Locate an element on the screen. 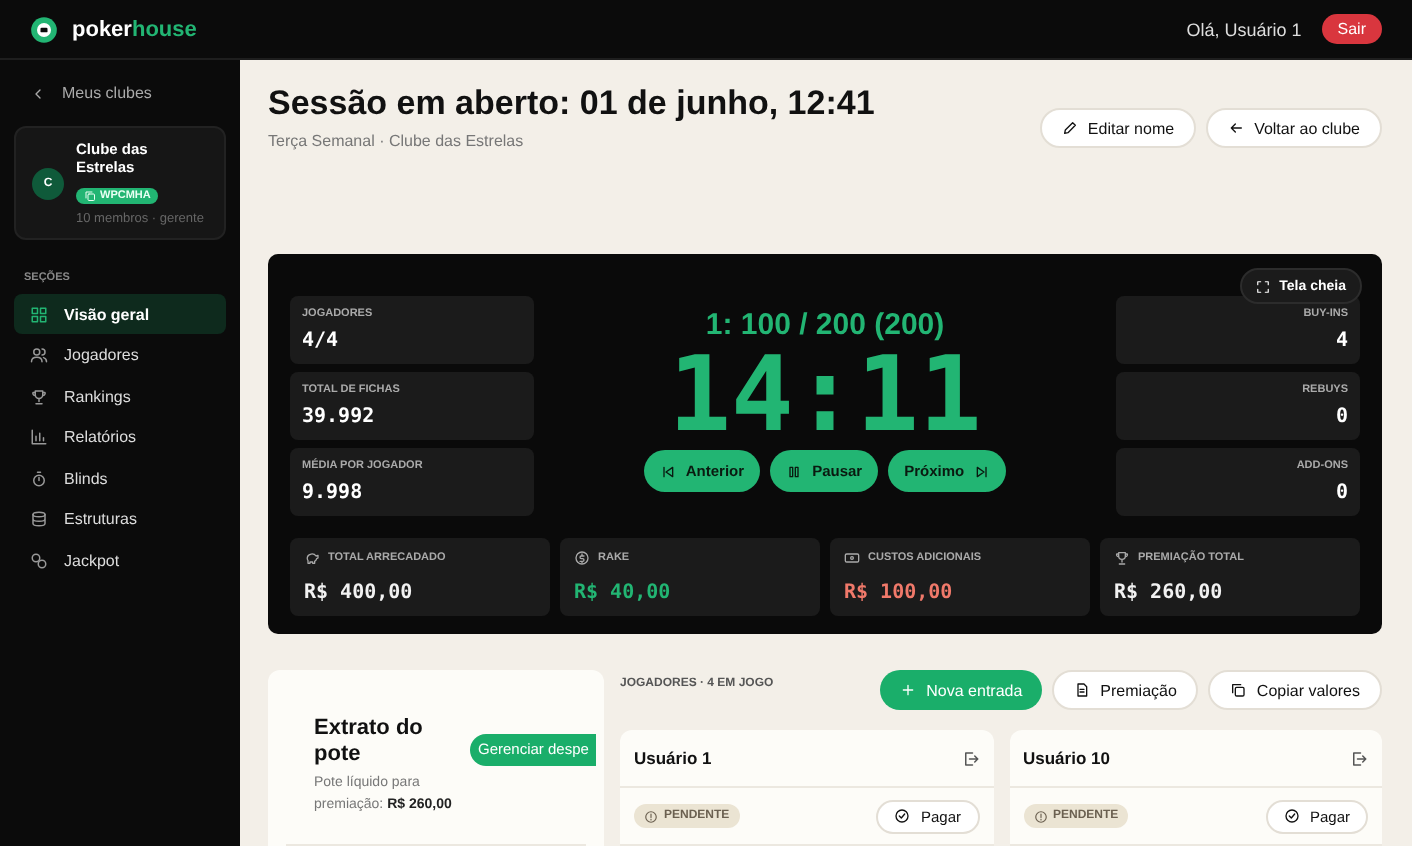 This screenshot has width=1412, height=846. player-name: Usuário 1 is located at coordinates (673, 758).